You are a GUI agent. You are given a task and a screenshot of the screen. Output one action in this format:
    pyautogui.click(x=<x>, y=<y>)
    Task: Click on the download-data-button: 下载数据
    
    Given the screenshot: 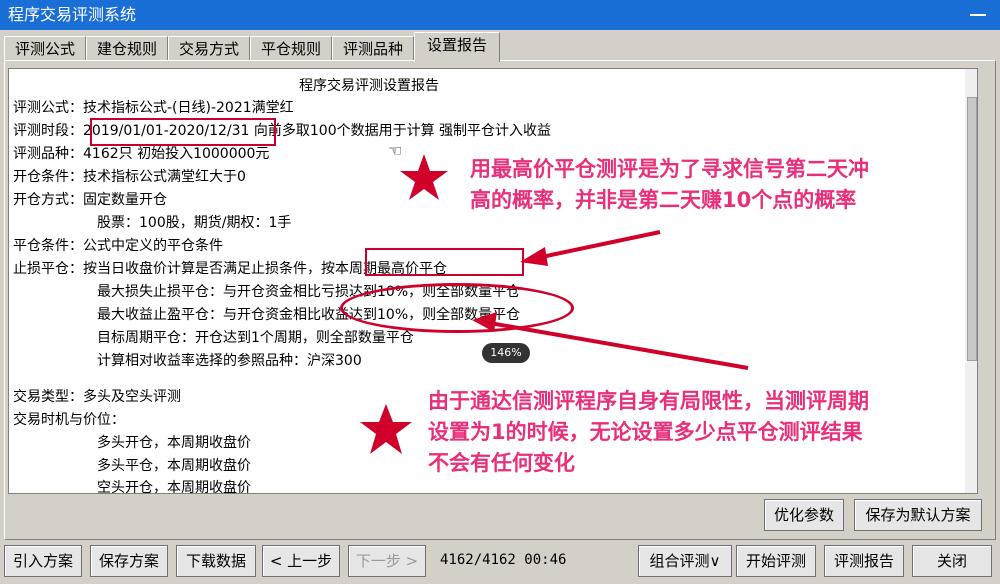 What is the action you would take?
    pyautogui.click(x=216, y=561)
    